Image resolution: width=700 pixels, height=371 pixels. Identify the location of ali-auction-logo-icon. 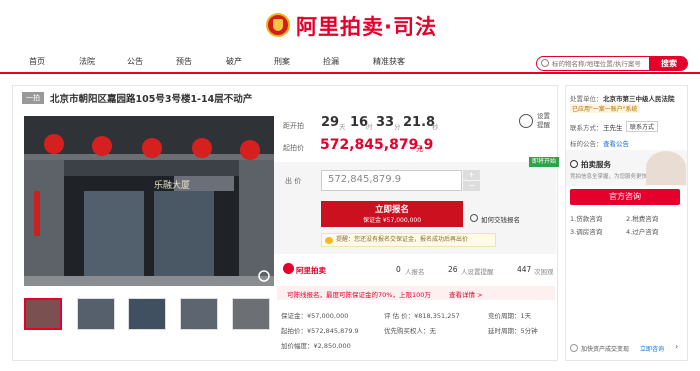
(288, 268).